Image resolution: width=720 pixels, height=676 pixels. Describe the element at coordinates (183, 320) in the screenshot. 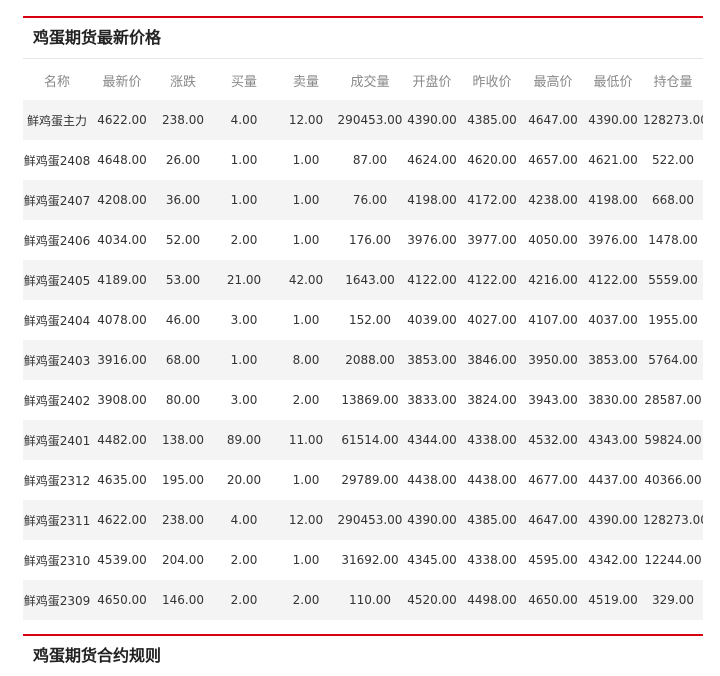

I see `cell-change: 46.00` at that location.